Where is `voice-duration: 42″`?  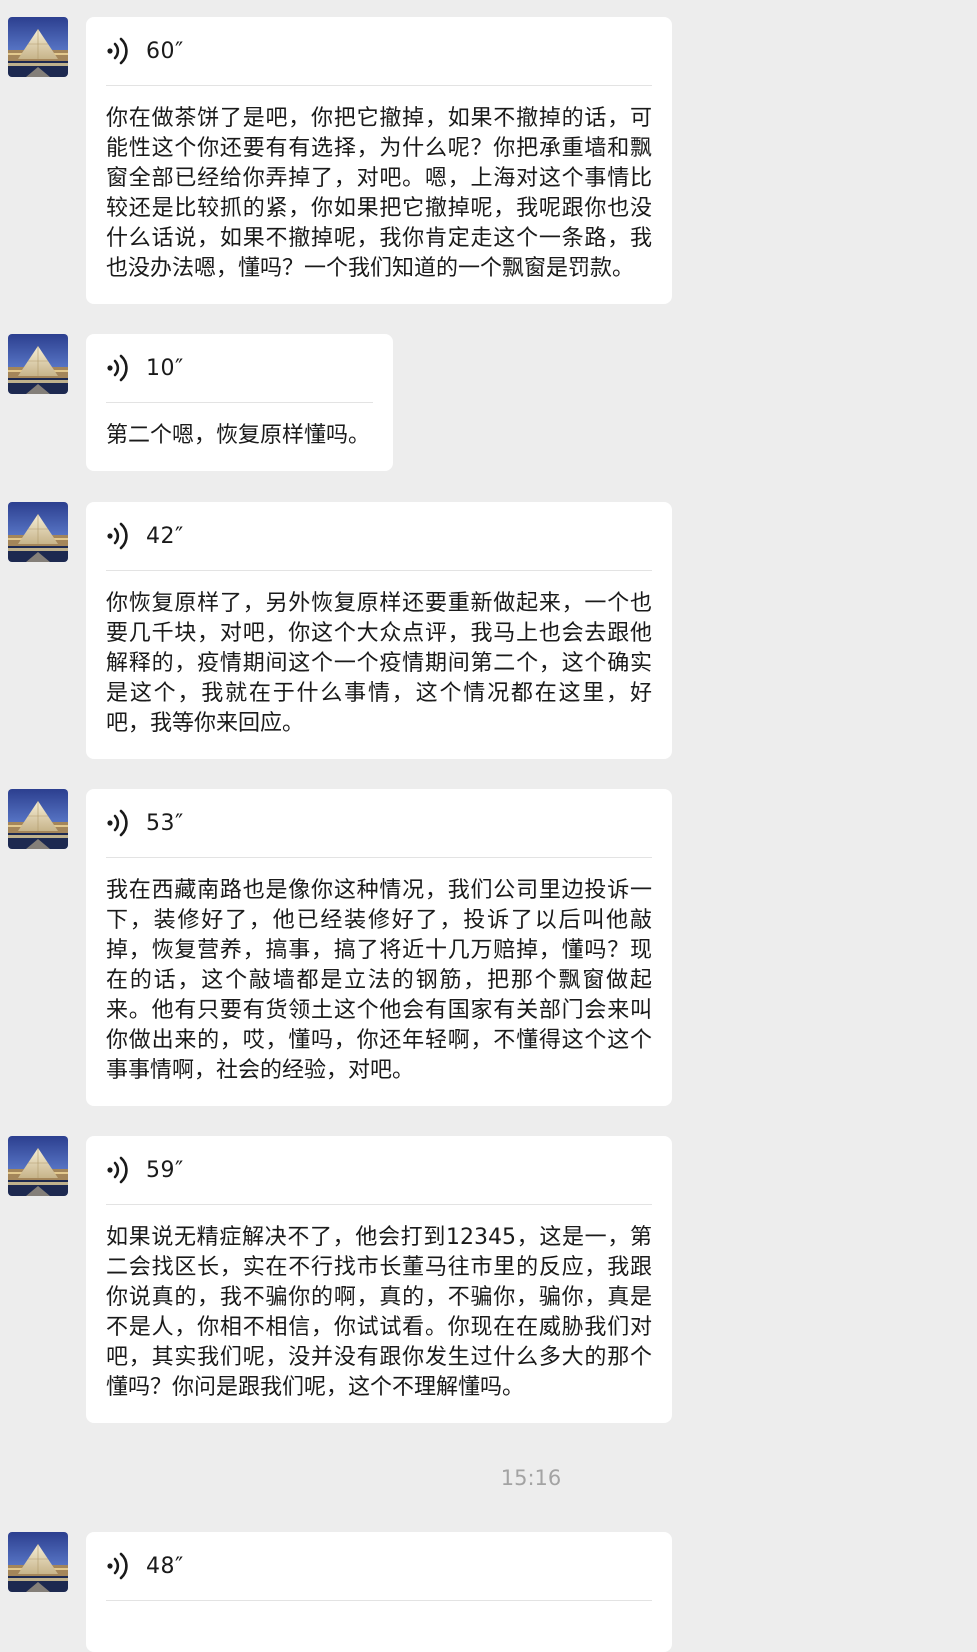 voice-duration: 42″ is located at coordinates (165, 536).